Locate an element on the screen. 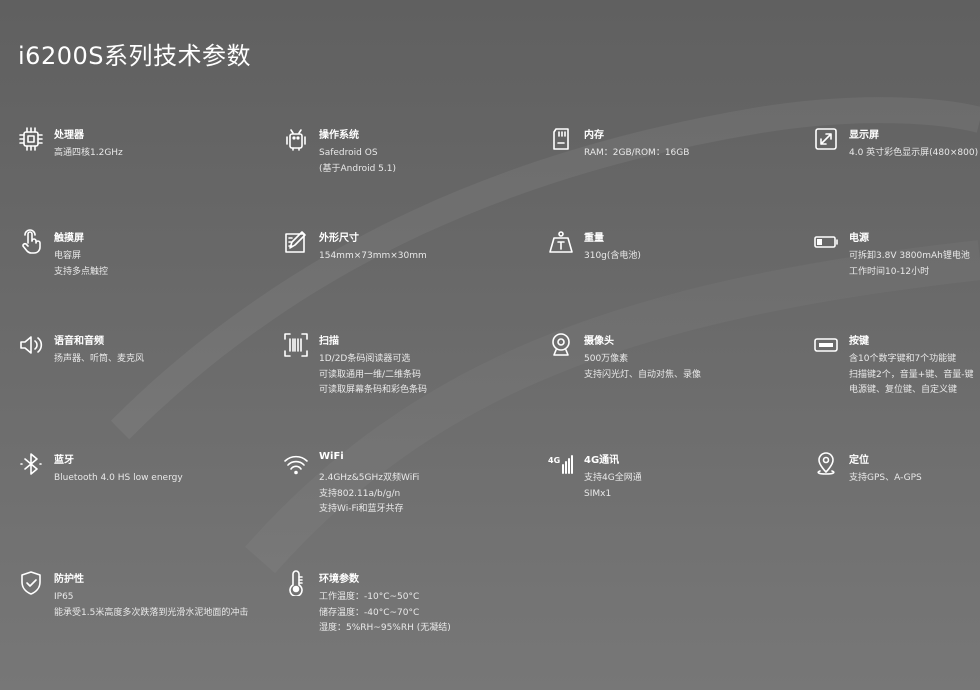 This screenshot has height=690, width=980. sd-card-icon is located at coordinates (561, 139).